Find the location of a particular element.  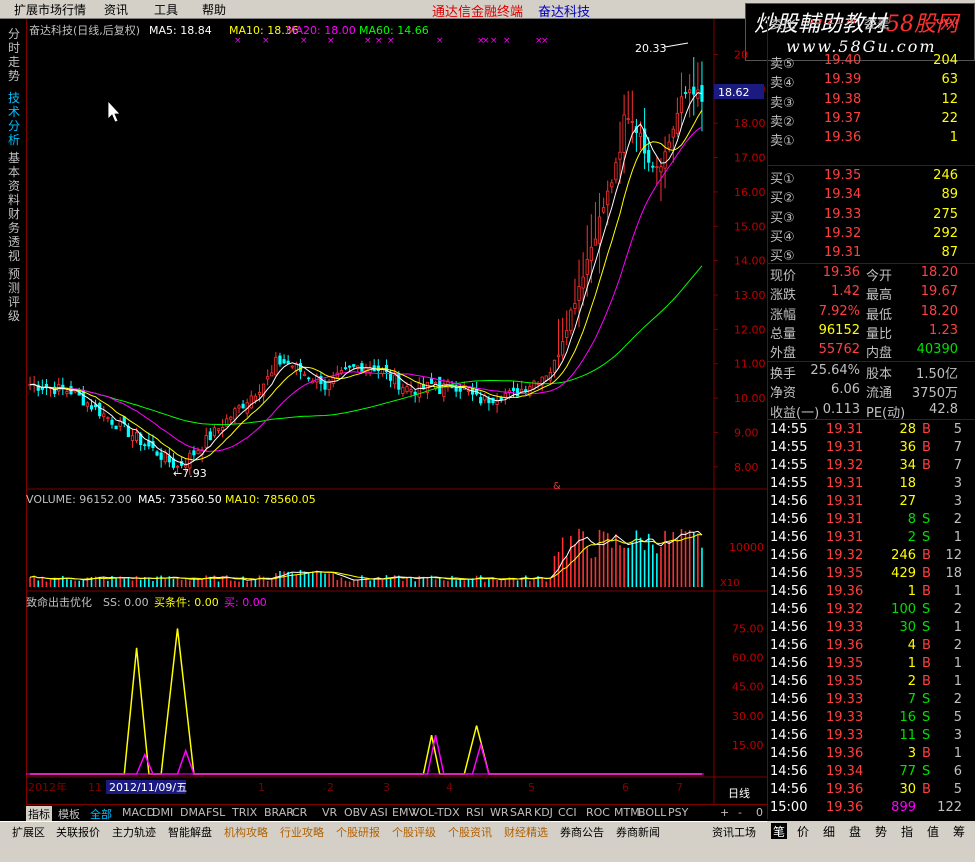

toolbar-sar: SAR is located at coordinates (521, 812).